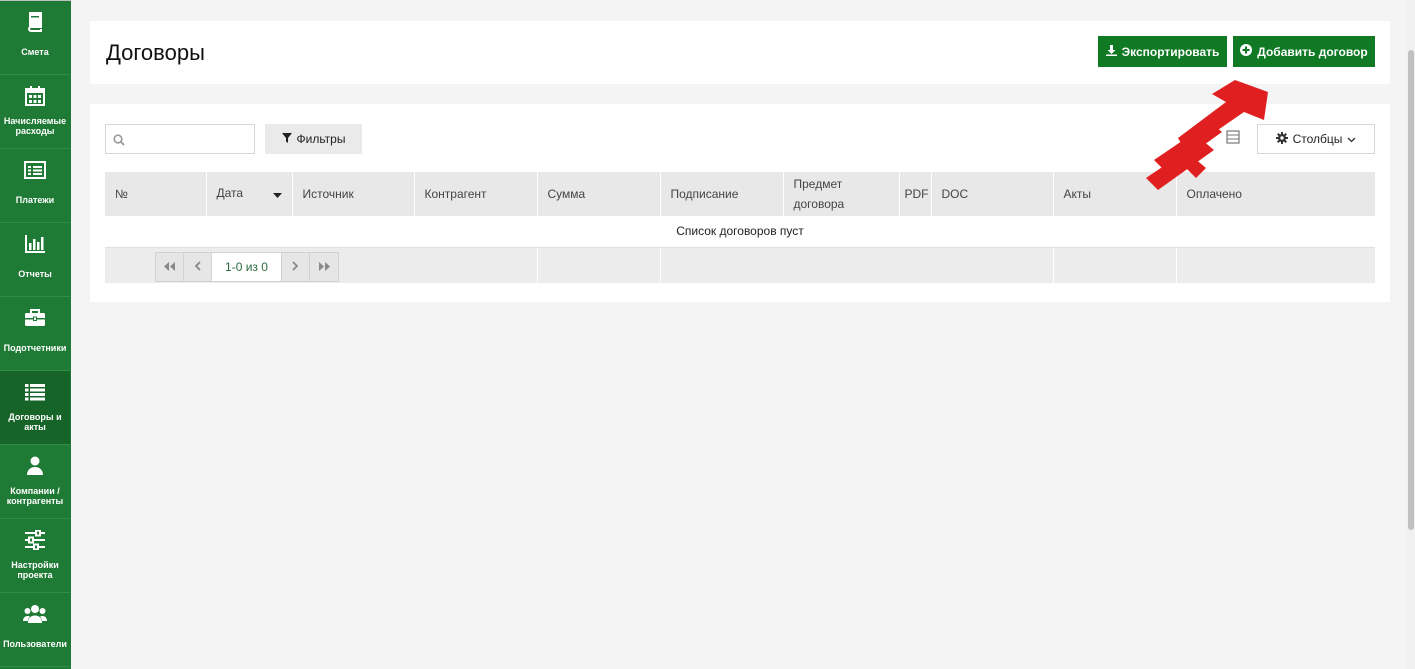 The width and height of the screenshot is (1415, 669). What do you see at coordinates (1351, 139) in the screenshot?
I see `chevron-down-icon` at bounding box center [1351, 139].